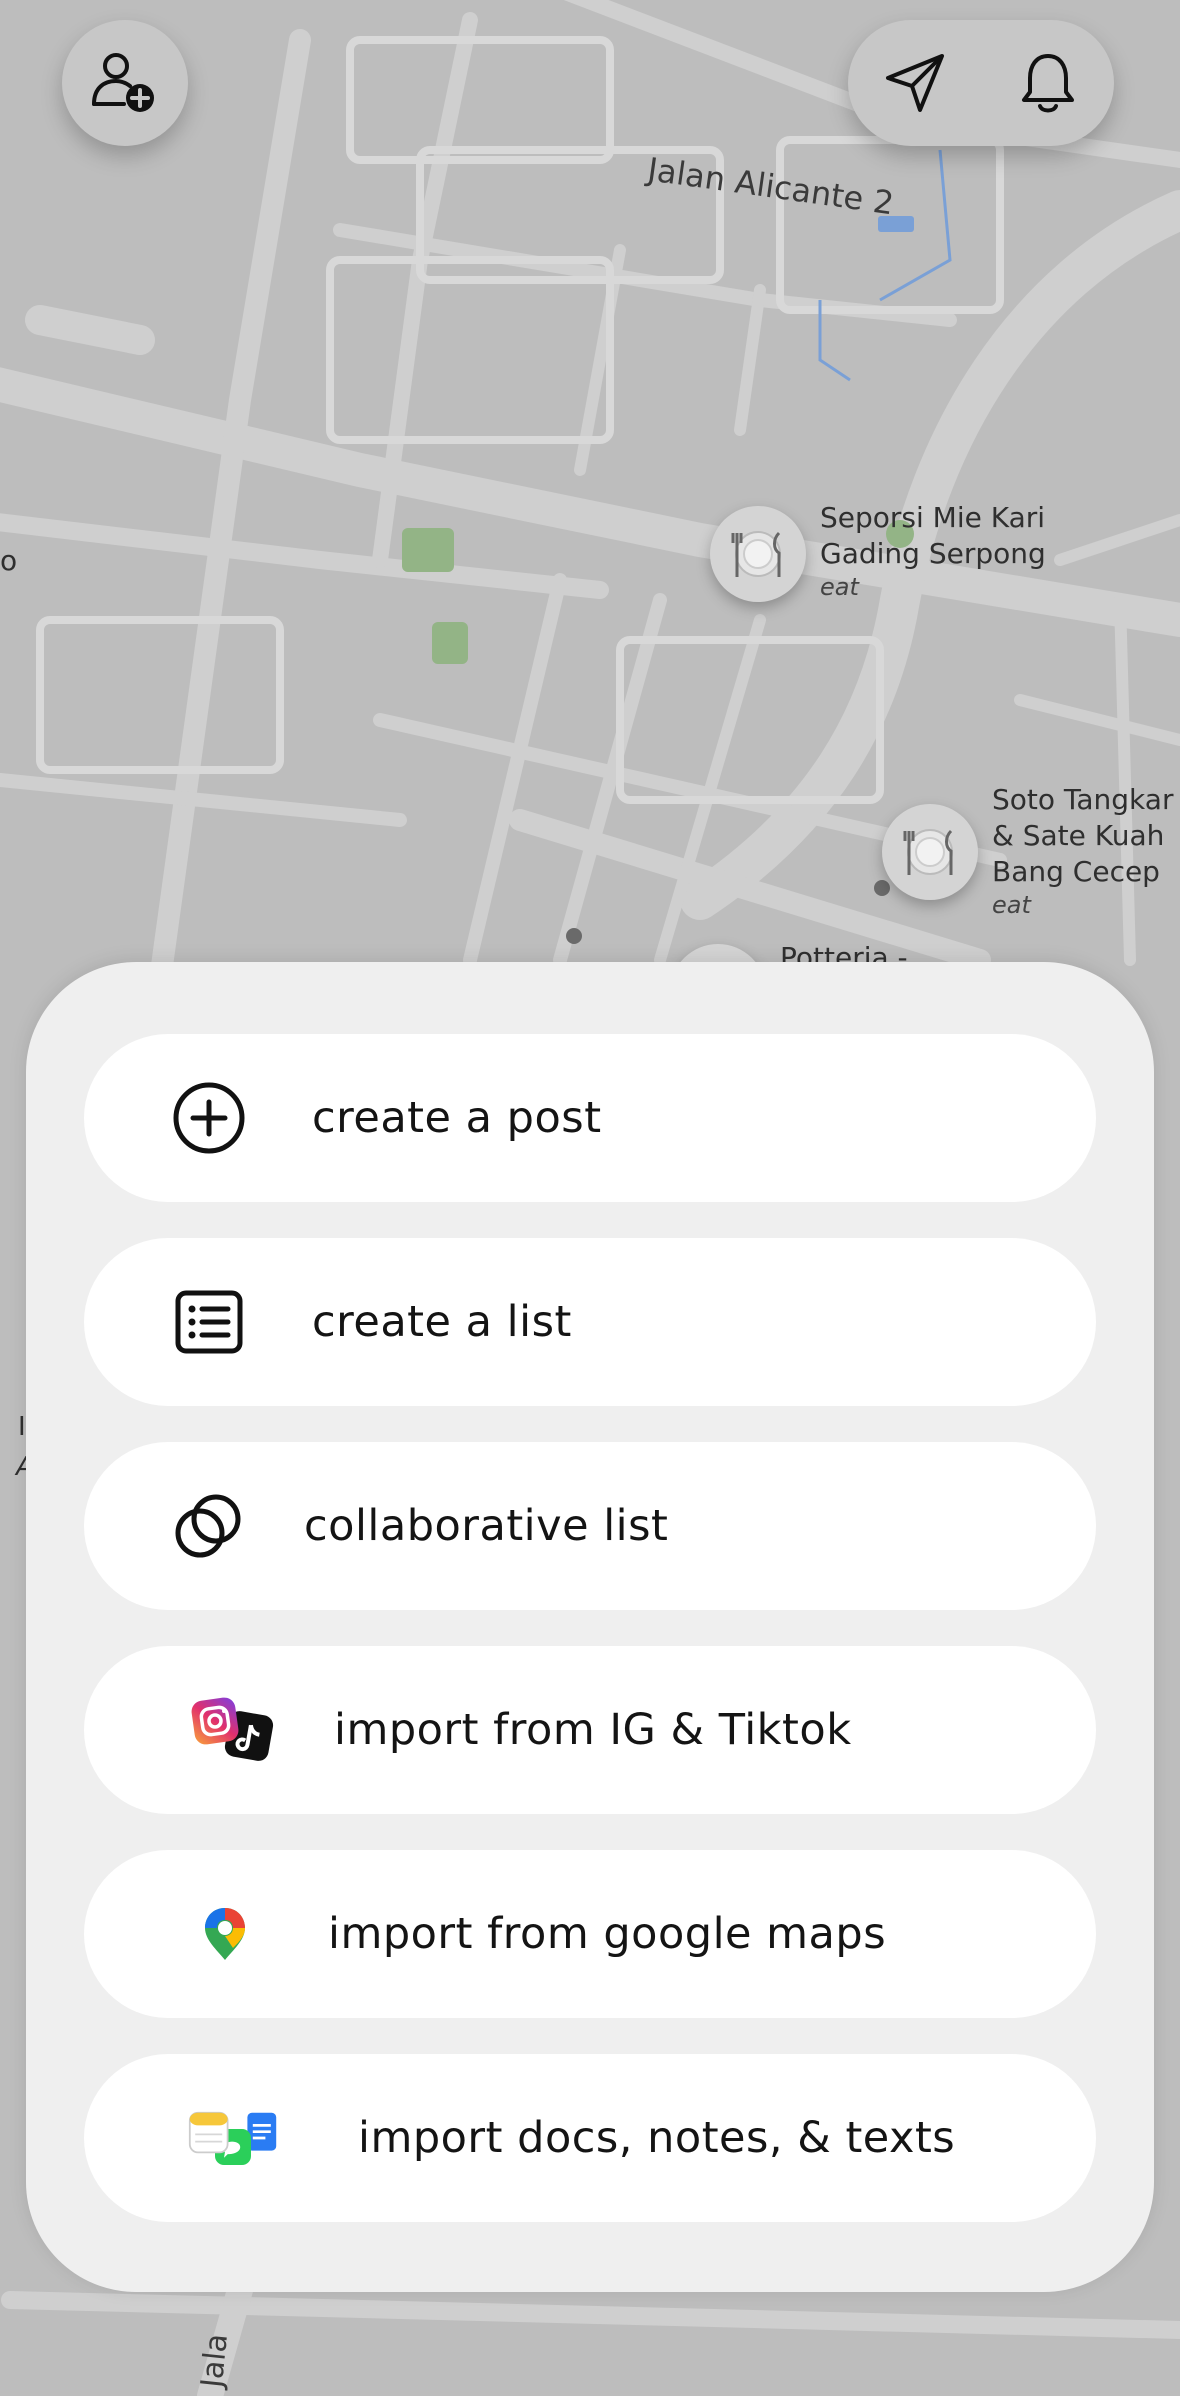 This screenshot has width=1180, height=2396. I want to click on street-label-bottom: Jala, so click(215, 2361).